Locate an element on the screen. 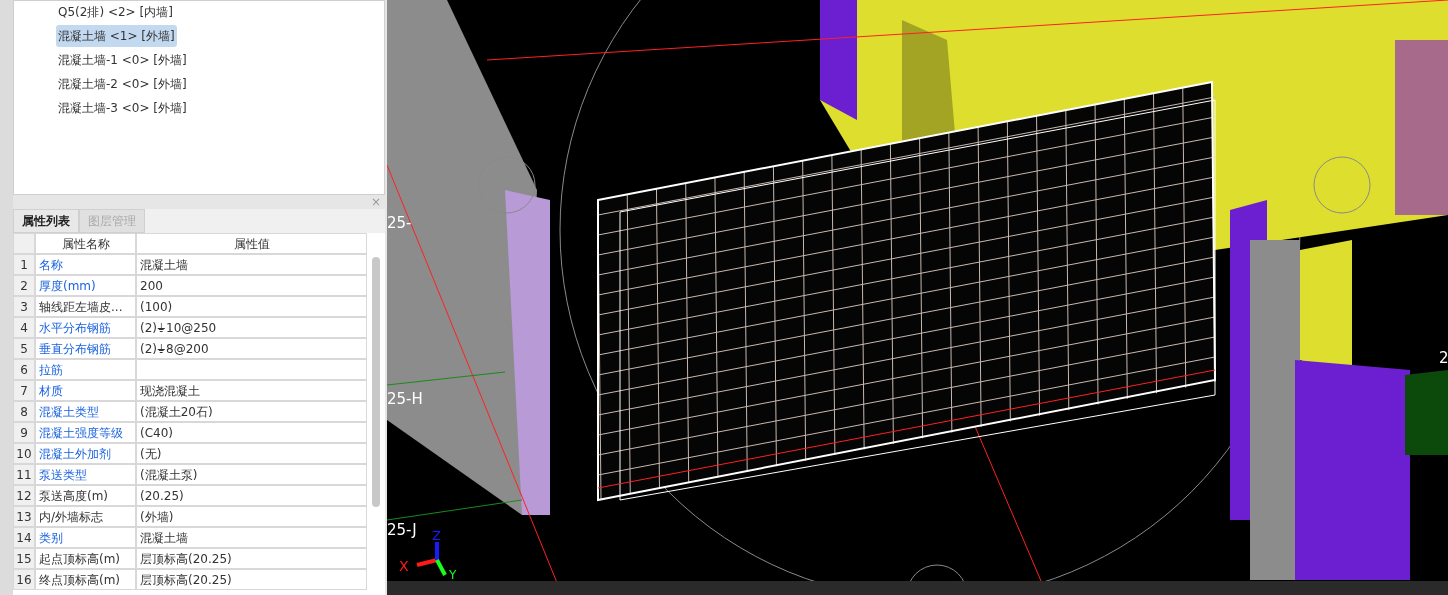  property-name: 混凝土强度等级 is located at coordinates (85, 432).